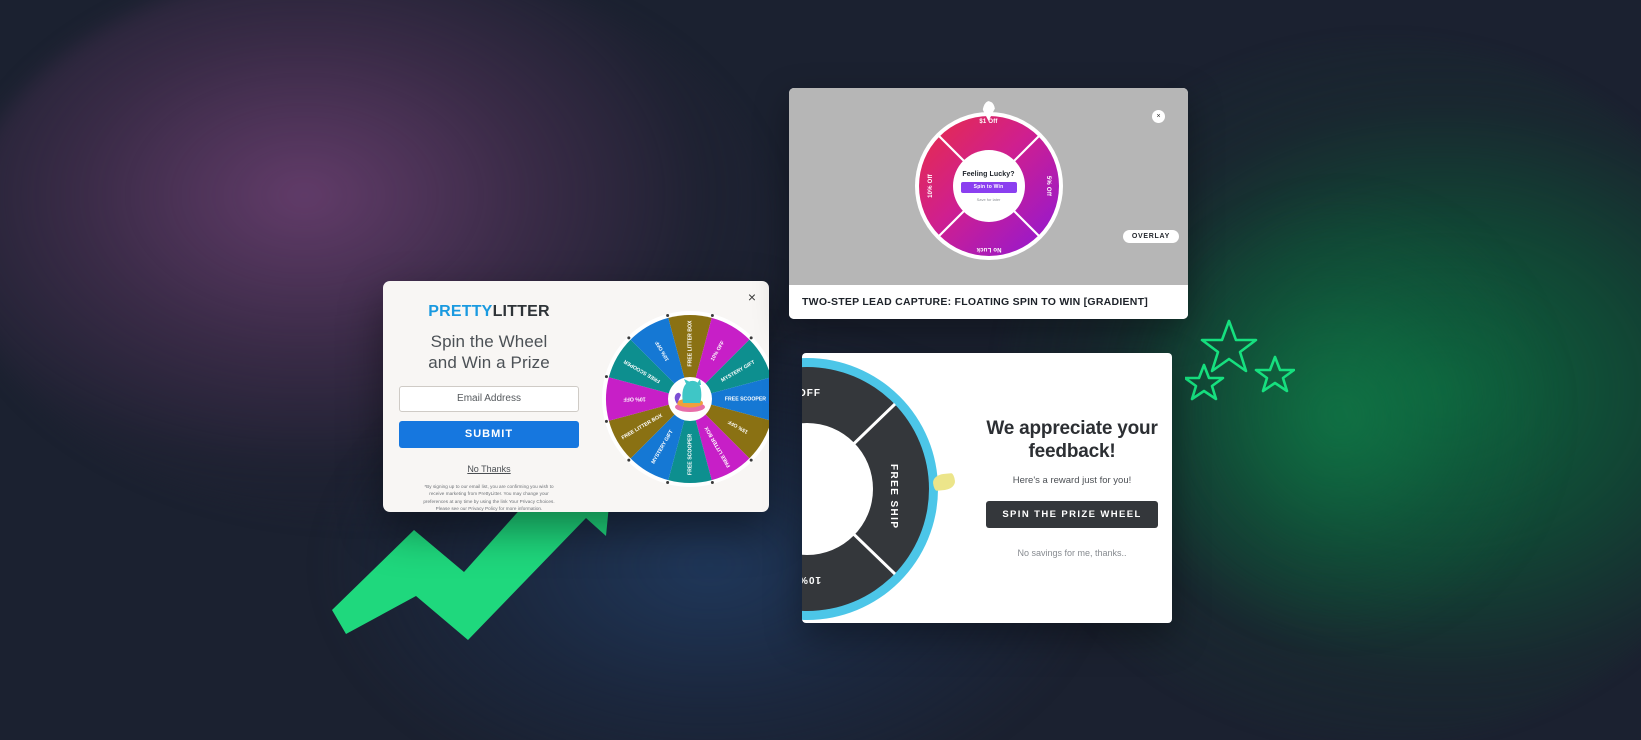  What do you see at coordinates (489, 363) in the screenshot?
I see `heading-line-2: and Win a Prize` at bounding box center [489, 363].